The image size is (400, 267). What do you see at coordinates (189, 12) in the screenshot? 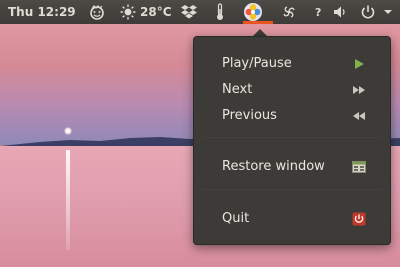
I see `dropbox-icon` at bounding box center [189, 12].